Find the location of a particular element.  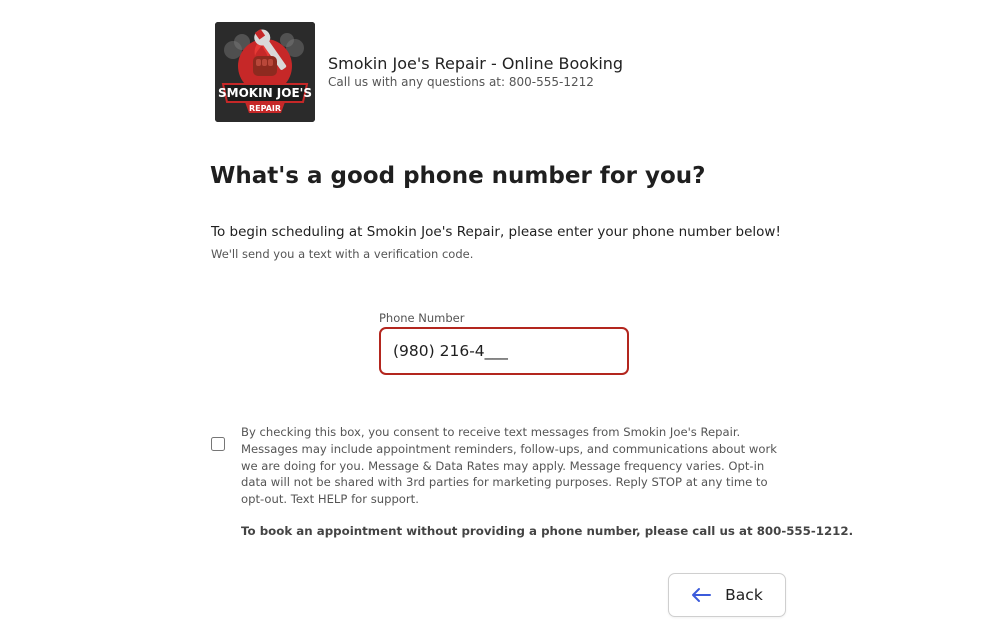

logo-text-line2: REPAIR is located at coordinates (265, 108).